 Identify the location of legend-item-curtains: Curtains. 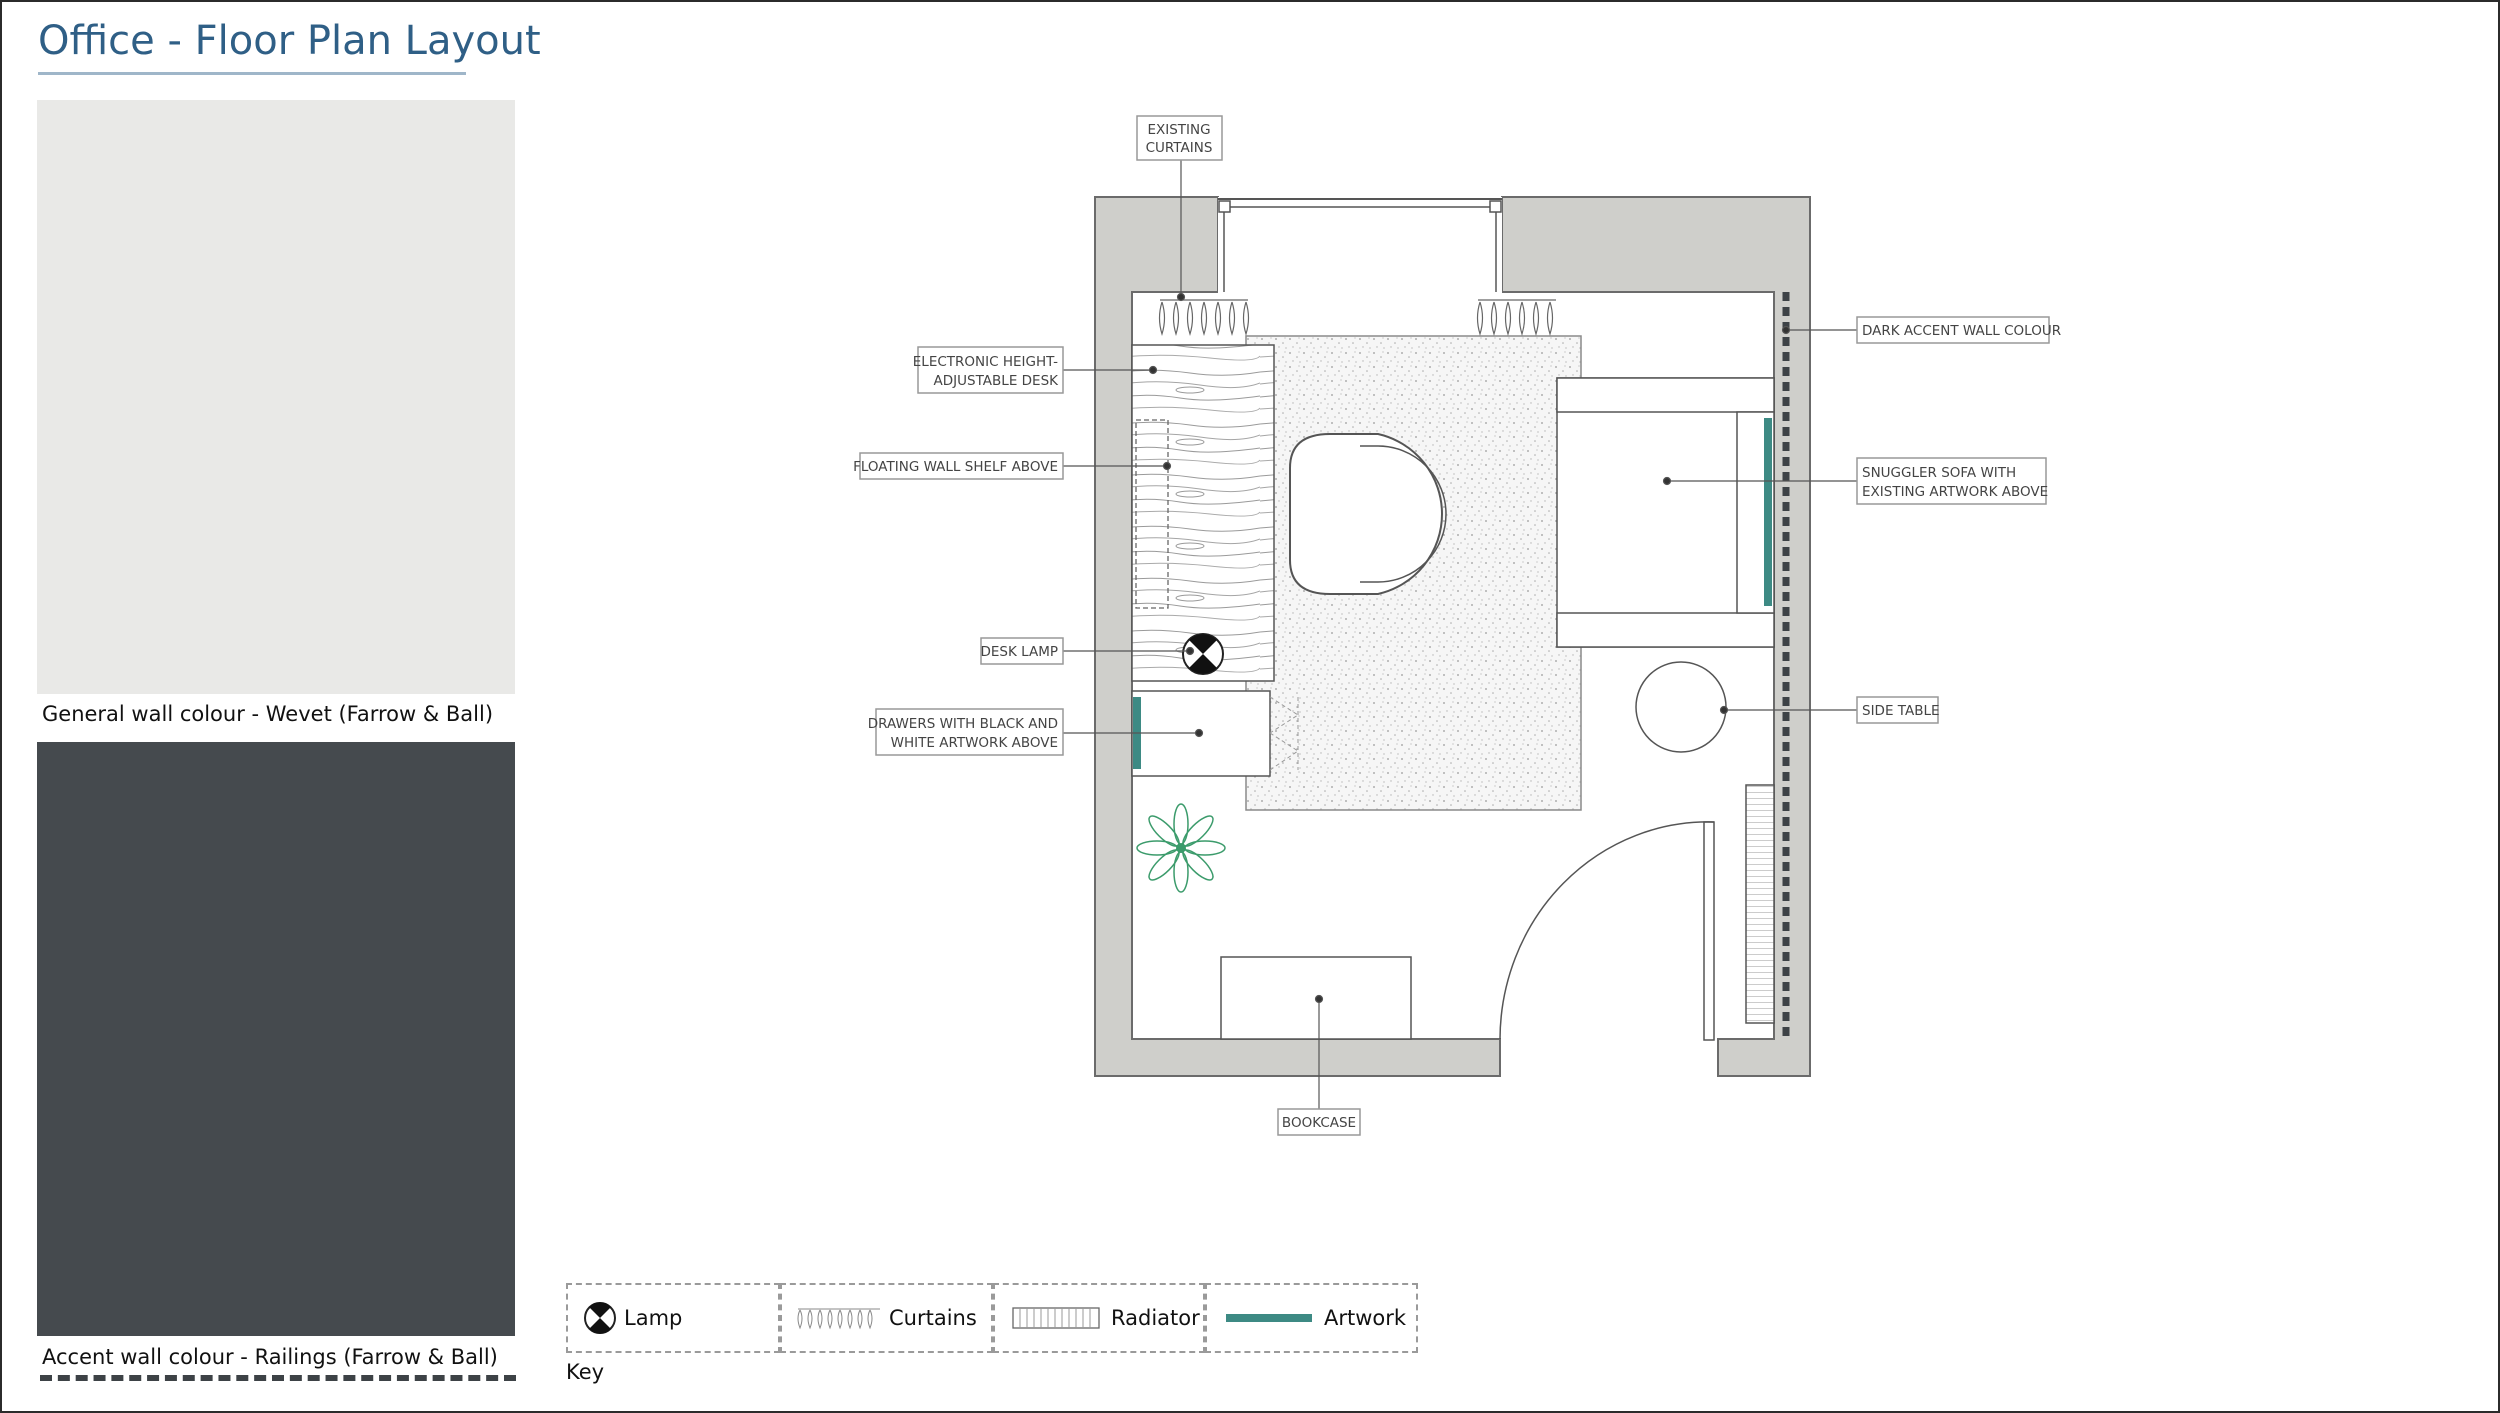
(933, 1318).